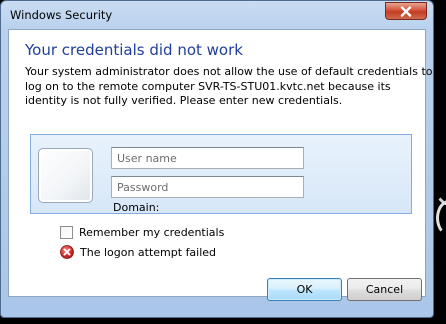 The width and height of the screenshot is (446, 324). Describe the element at coordinates (65, 175) in the screenshot. I see `user-tile-icon` at that location.